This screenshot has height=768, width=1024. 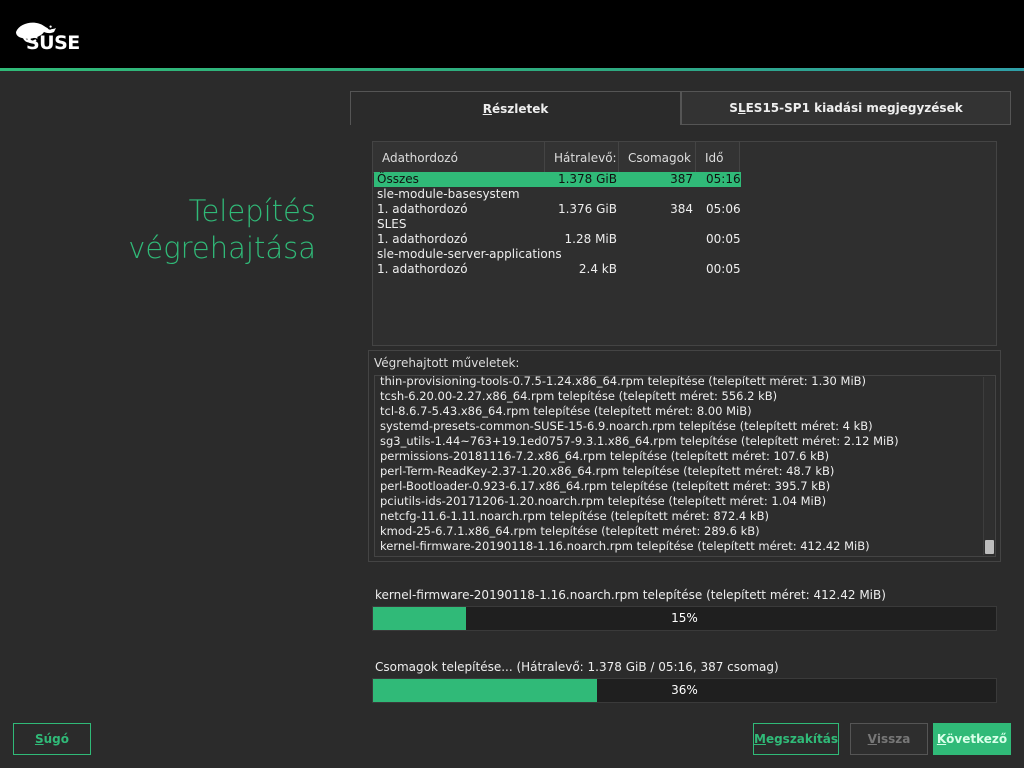 What do you see at coordinates (39, 739) in the screenshot?
I see `help-mnemonic: S` at bounding box center [39, 739].